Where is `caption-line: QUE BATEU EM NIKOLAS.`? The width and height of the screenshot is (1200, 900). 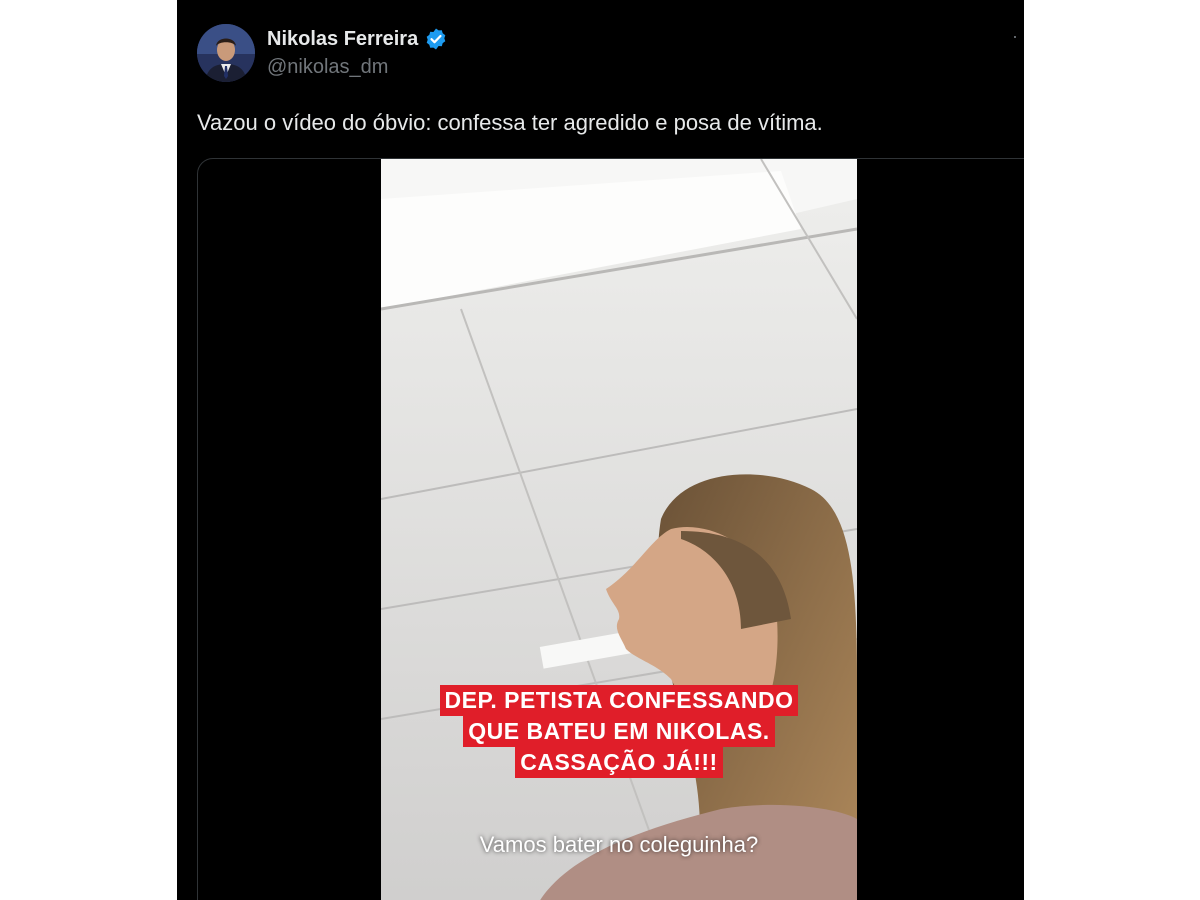
caption-line: QUE BATEU EM NIKOLAS. is located at coordinates (619, 731).